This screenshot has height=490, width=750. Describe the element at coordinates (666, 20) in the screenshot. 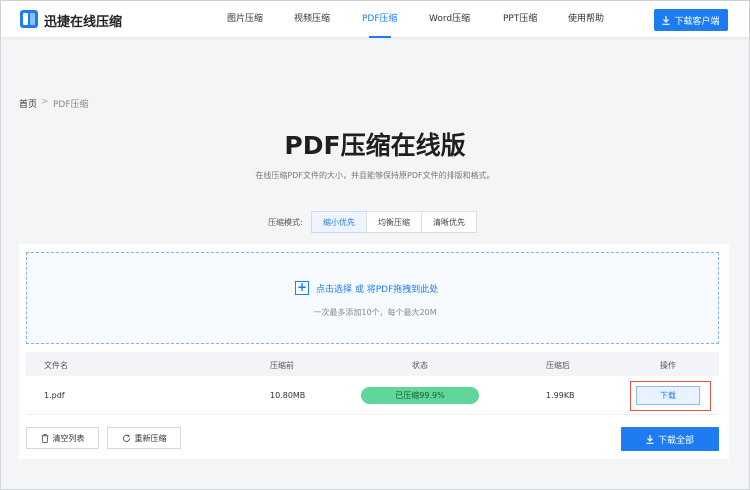

I see `download-icon` at that location.